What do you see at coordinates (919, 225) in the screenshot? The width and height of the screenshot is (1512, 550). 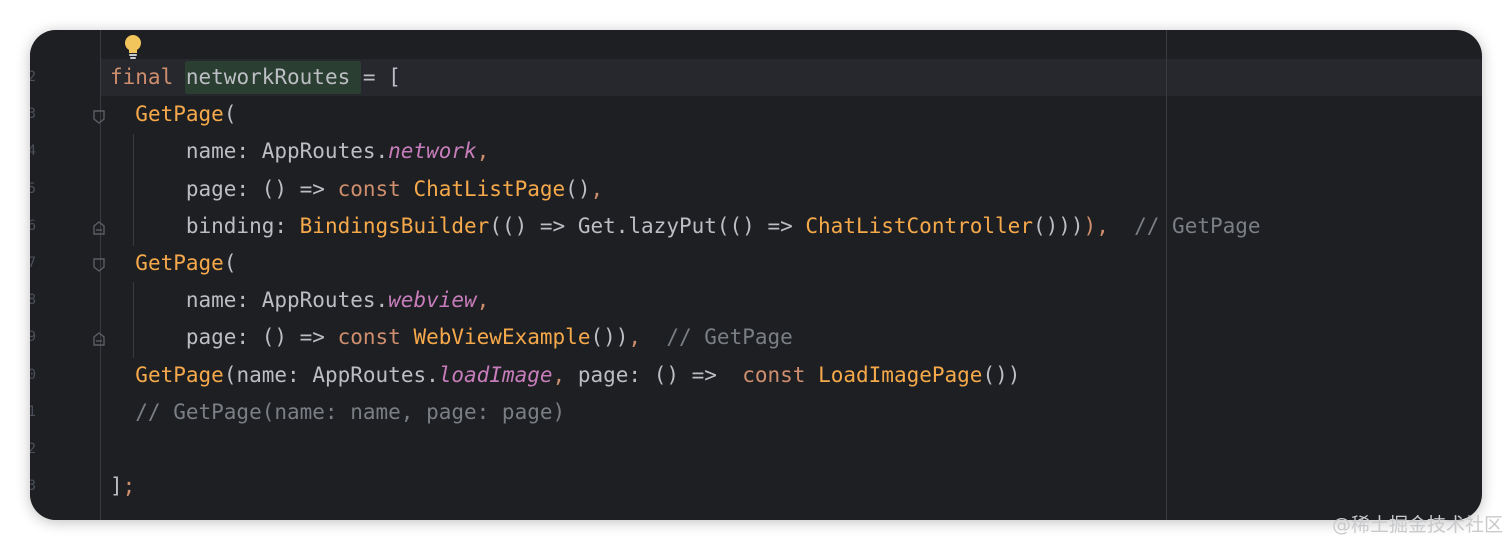 I see `code-token: ChatListController` at bounding box center [919, 225].